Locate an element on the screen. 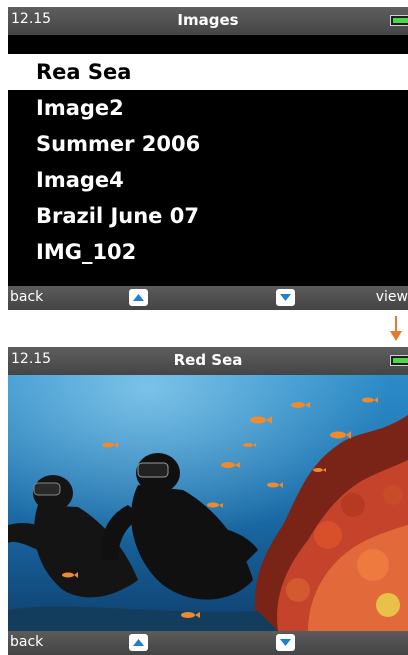  screen-title: Red Sea is located at coordinates (208, 360).